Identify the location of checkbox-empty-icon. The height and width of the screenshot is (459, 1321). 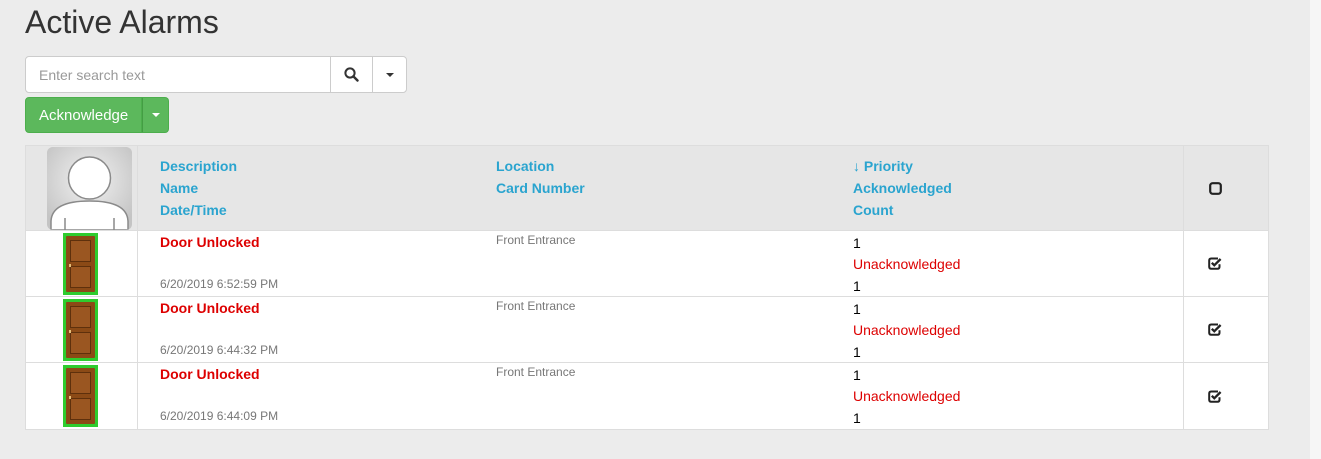
(1215, 188).